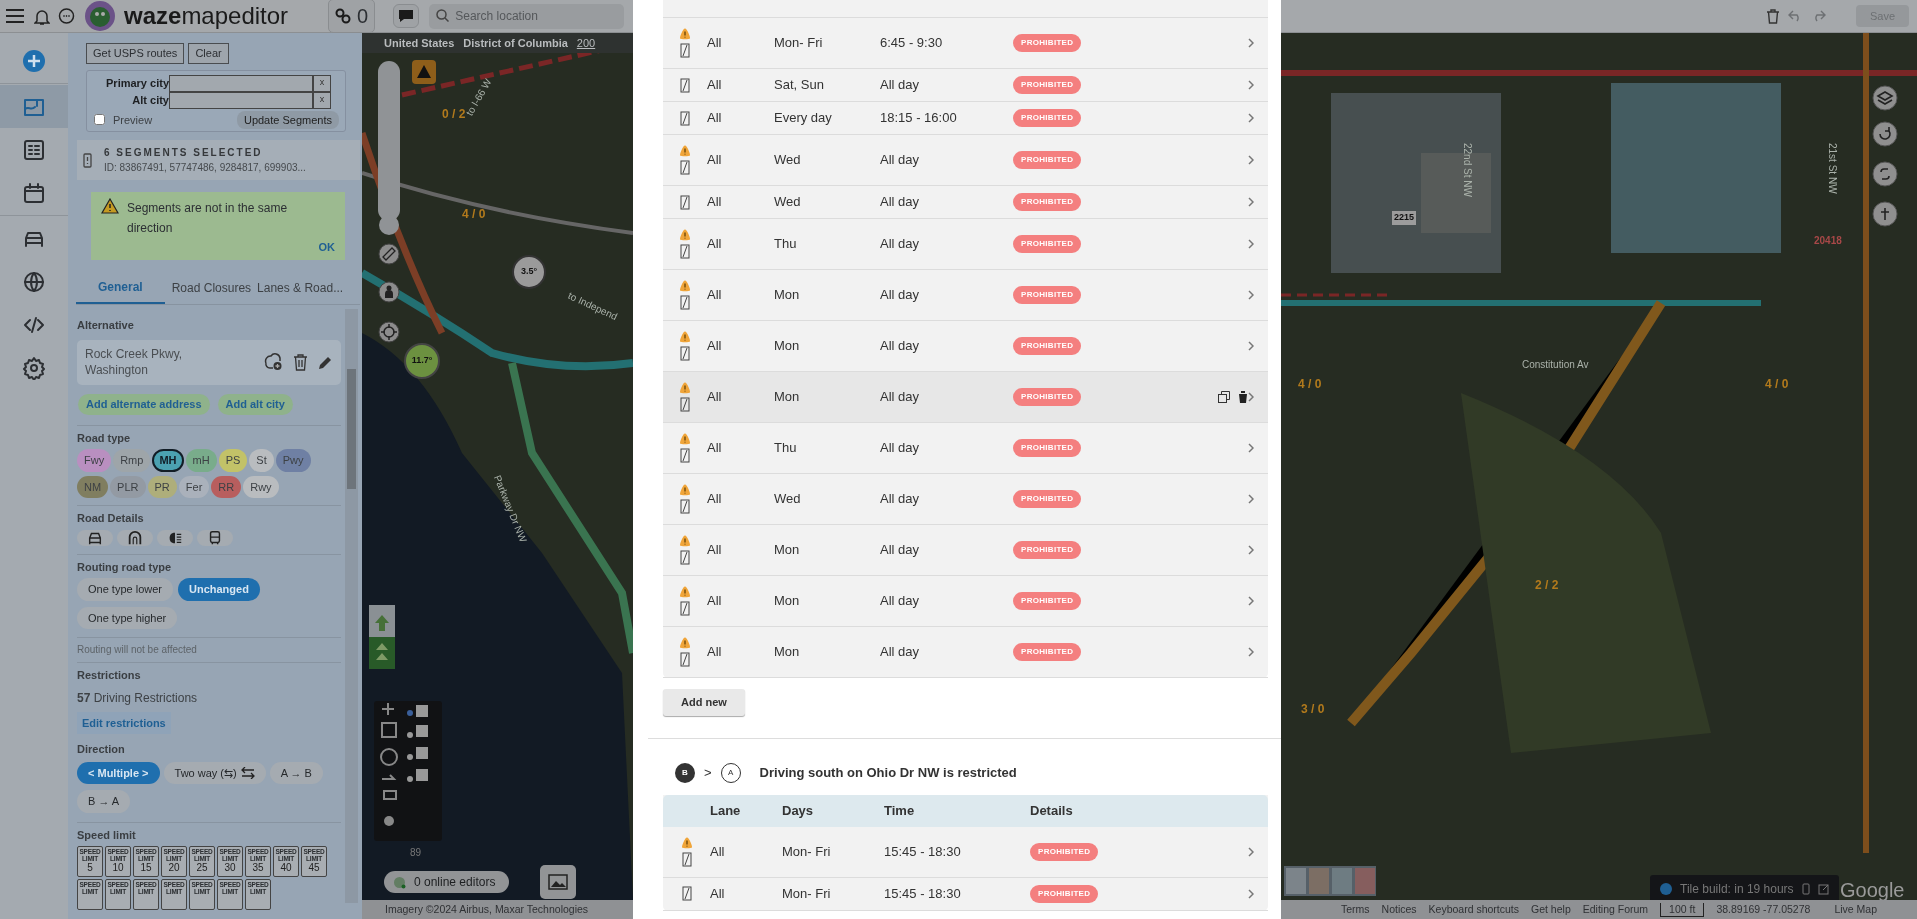 The width and height of the screenshot is (1917, 919). What do you see at coordinates (132, 460) in the screenshot?
I see `road-type-chip: Rmp` at bounding box center [132, 460].